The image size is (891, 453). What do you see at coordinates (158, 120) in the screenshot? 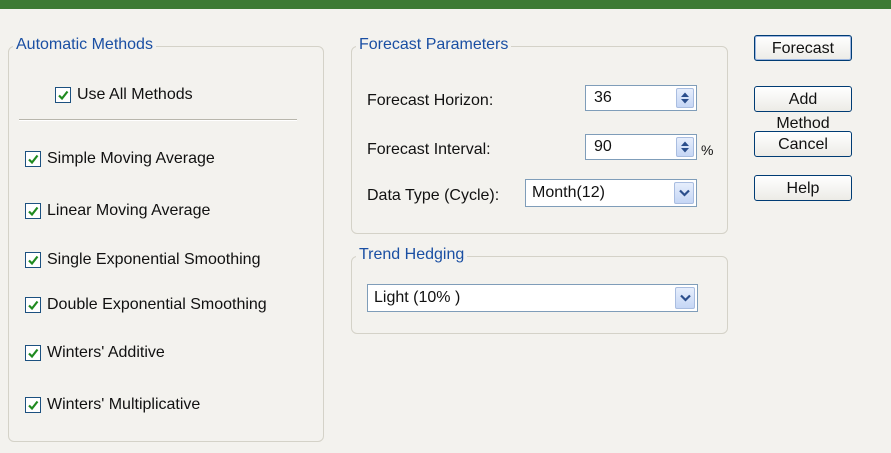
I see `methods-divider` at bounding box center [158, 120].